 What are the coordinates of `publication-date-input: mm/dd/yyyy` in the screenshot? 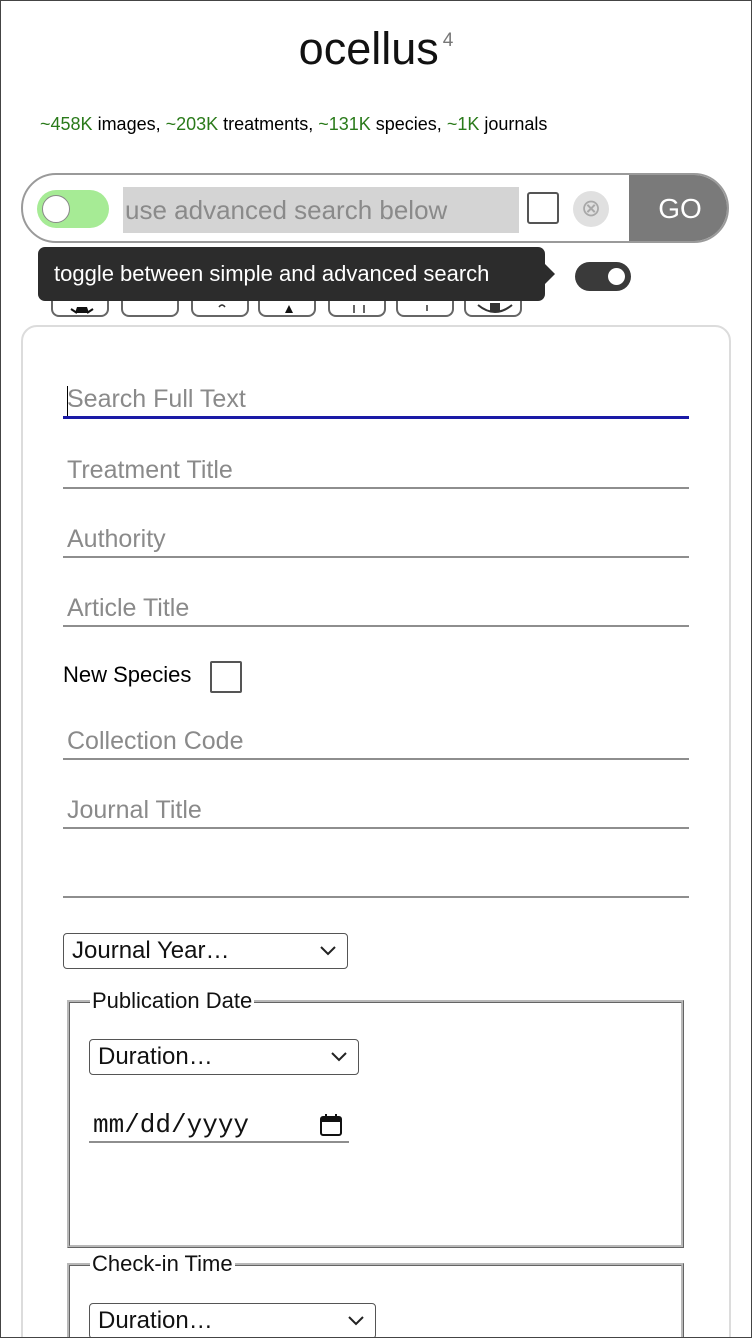 It's located at (219, 1125).